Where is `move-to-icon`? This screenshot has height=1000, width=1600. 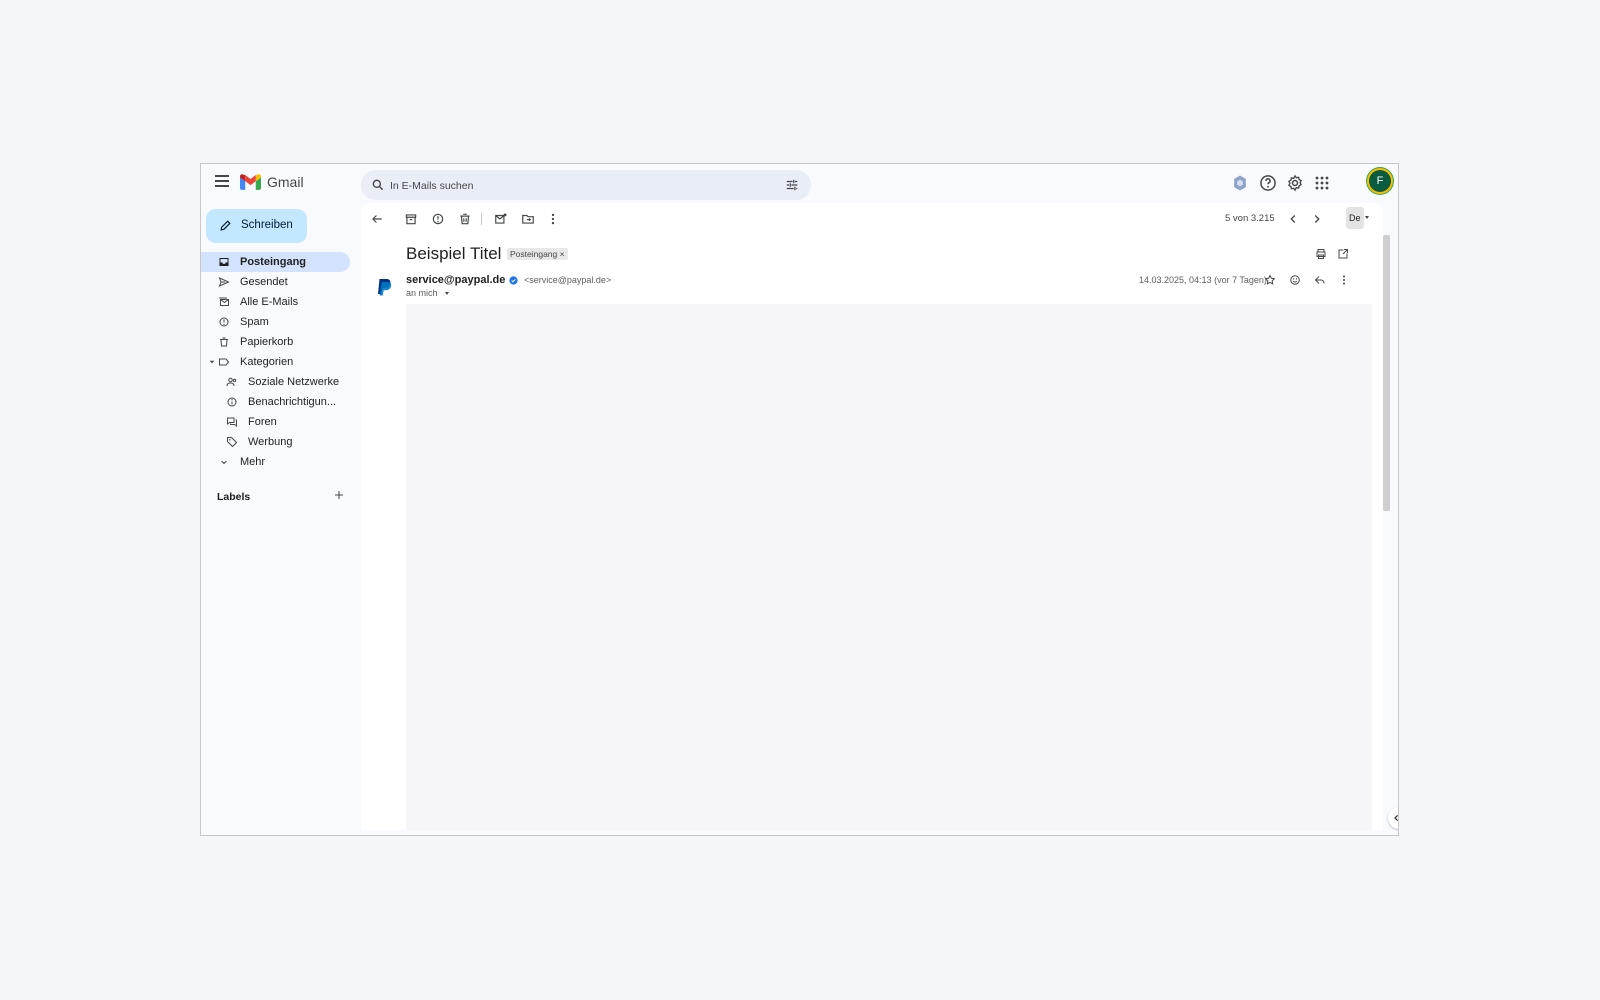 move-to-icon is located at coordinates (528, 219).